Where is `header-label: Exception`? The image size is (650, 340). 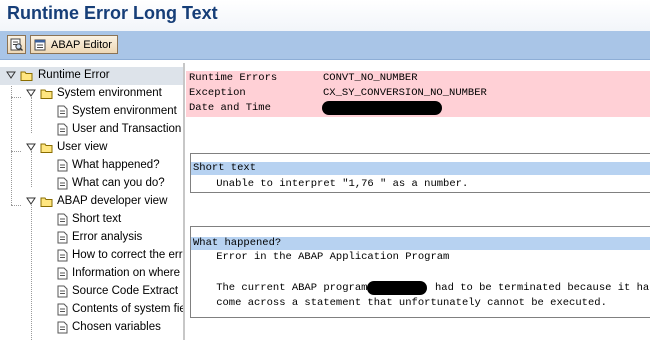 header-label: Exception is located at coordinates (217, 93).